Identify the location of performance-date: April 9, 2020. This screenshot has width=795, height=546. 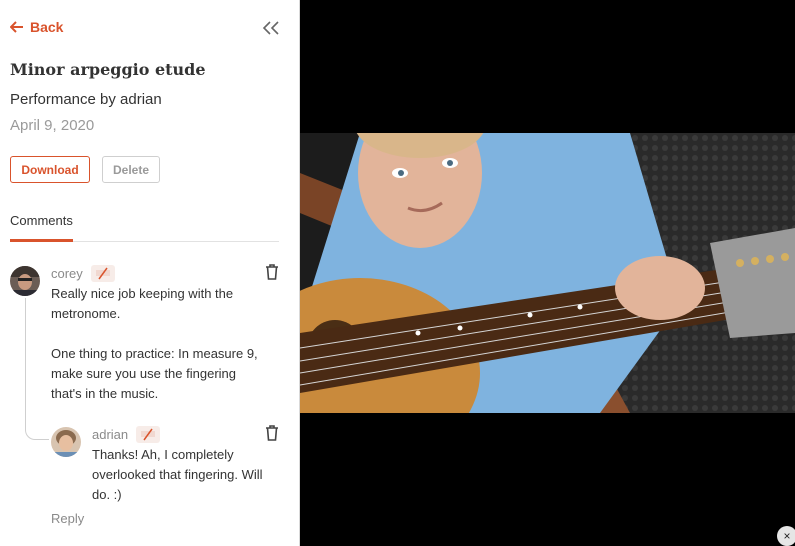
(52, 125).